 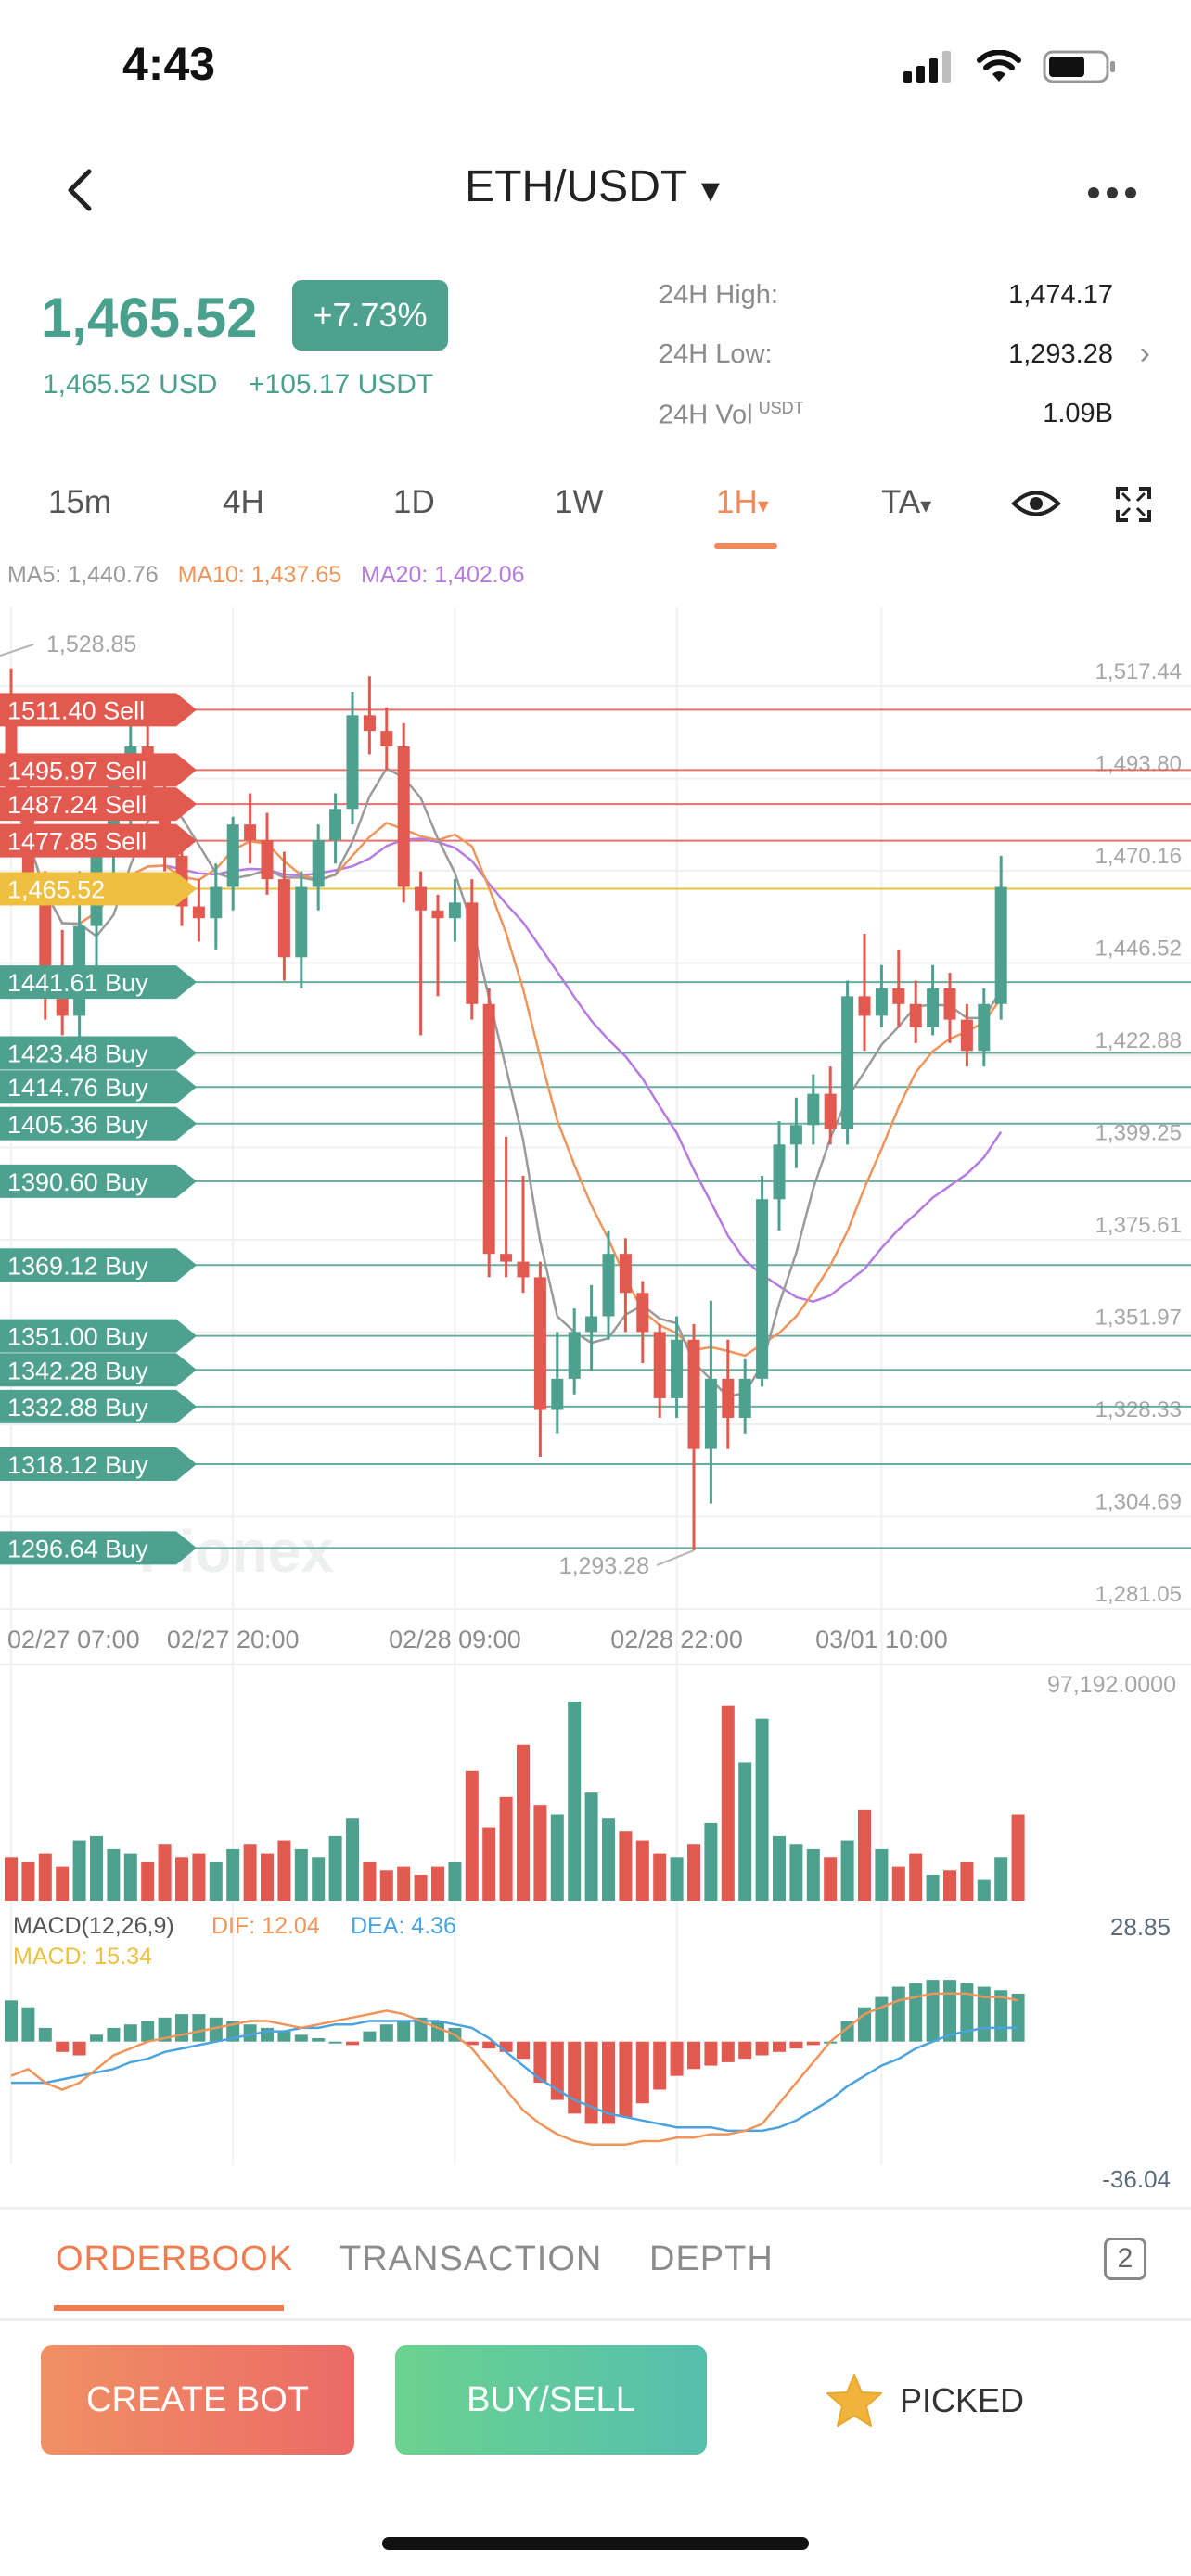 What do you see at coordinates (259, 575) in the screenshot?
I see `ma10-label: MA10: 1,437.65` at bounding box center [259, 575].